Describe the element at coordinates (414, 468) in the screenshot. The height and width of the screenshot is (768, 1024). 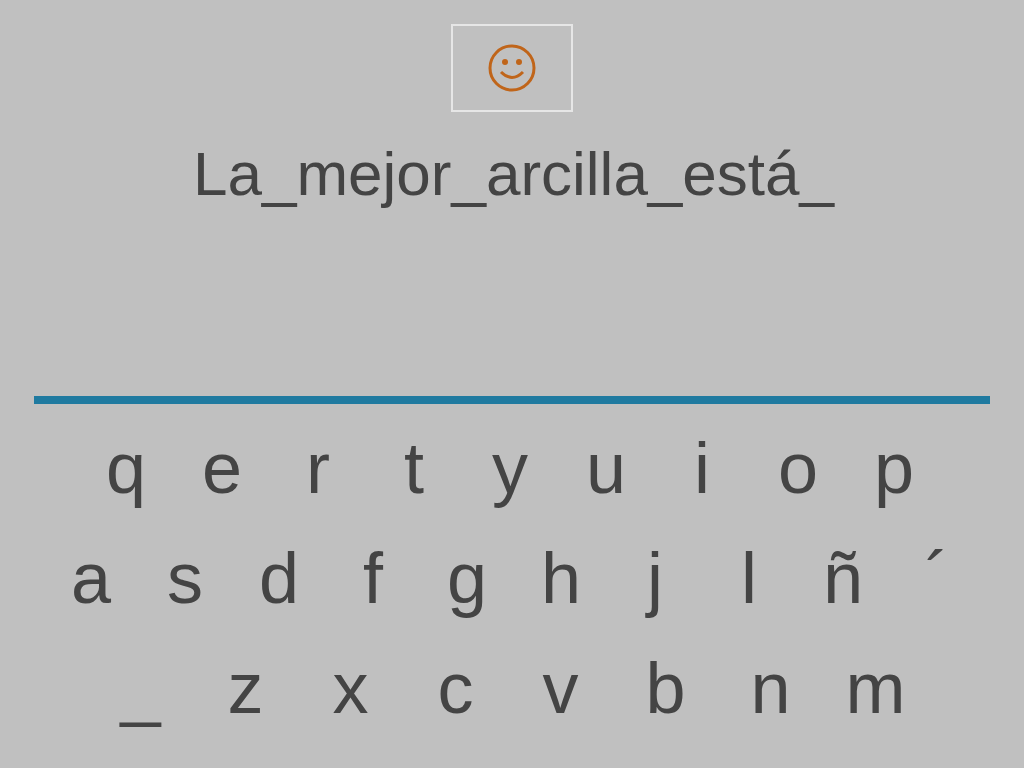
I see `letter-key: t` at that location.